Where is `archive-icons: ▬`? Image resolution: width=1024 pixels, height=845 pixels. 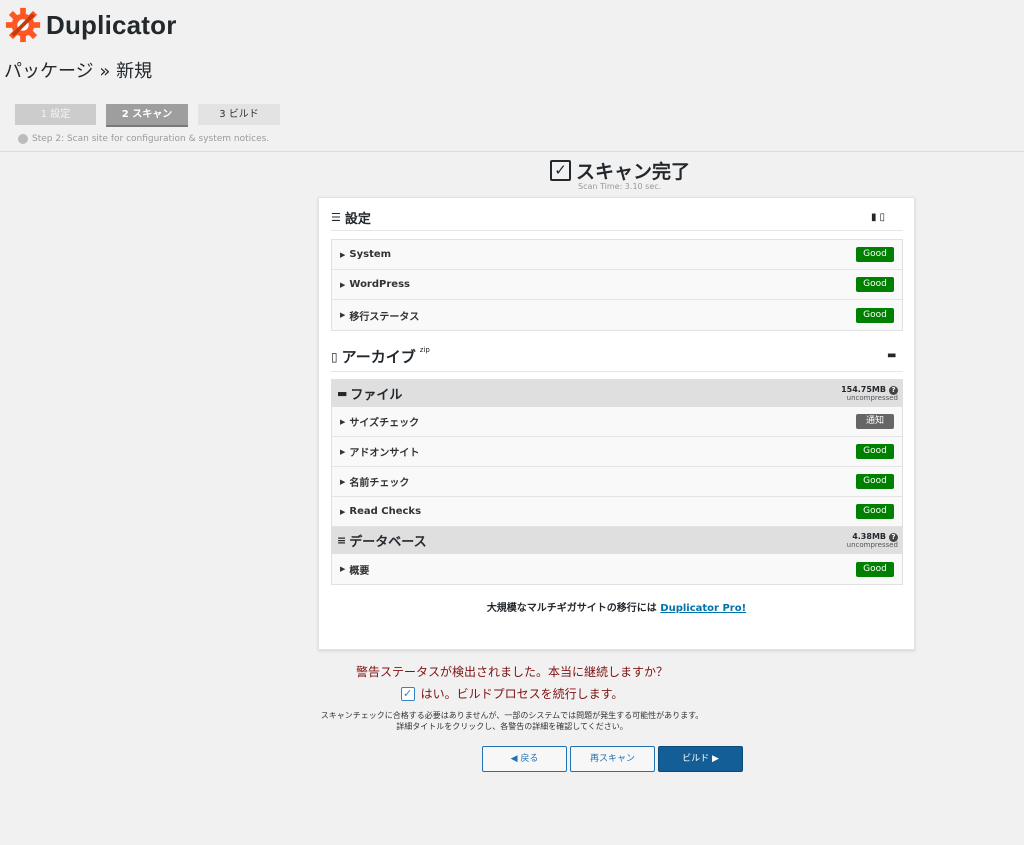
archive-icons: ▬ is located at coordinates (891, 355).